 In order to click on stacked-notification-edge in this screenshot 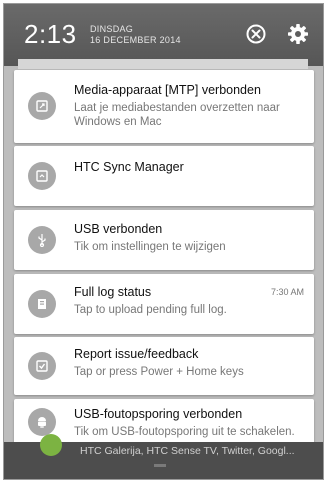, I will do `click(163, 64)`.